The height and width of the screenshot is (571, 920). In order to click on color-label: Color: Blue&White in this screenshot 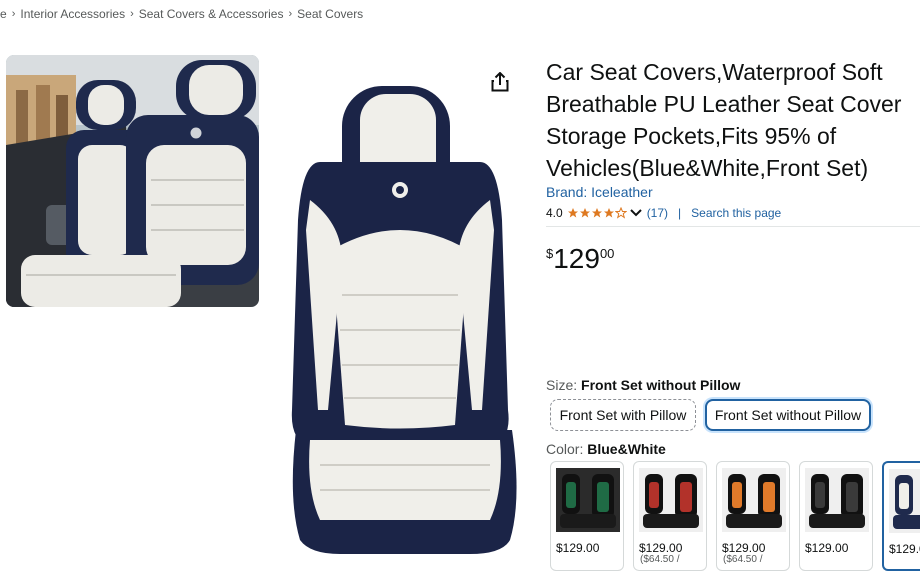, I will do `click(606, 449)`.